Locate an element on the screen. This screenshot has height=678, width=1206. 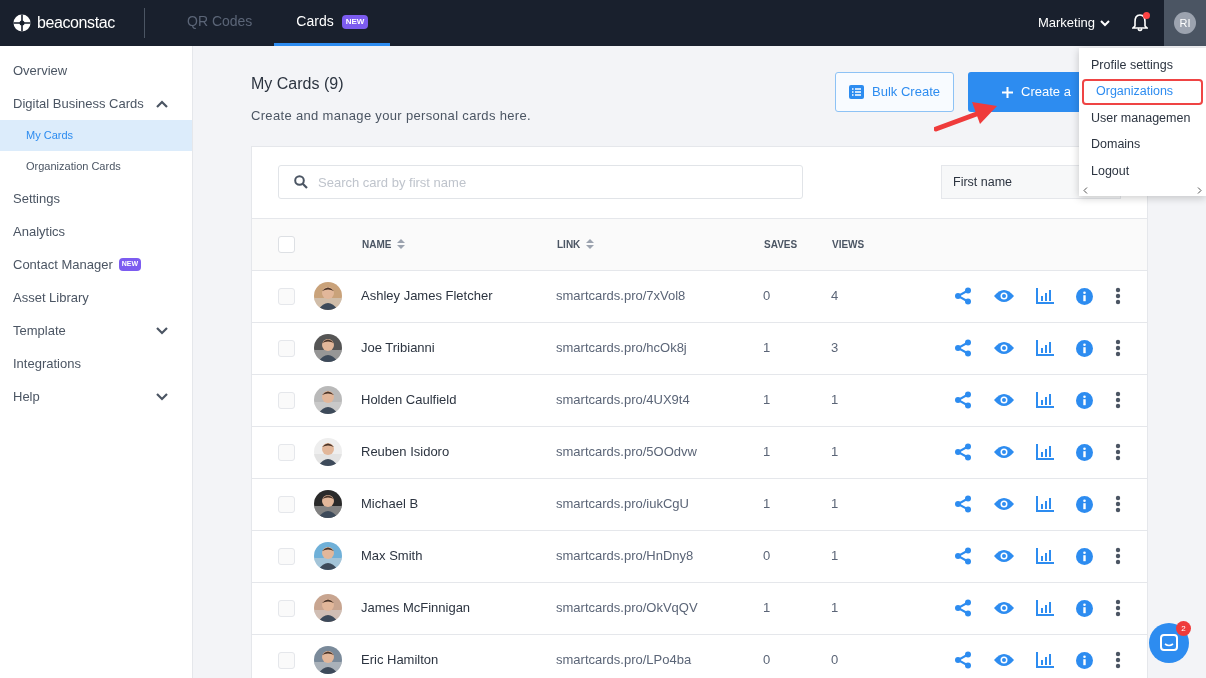
sidebar-item: Template is located at coordinates (96, 330).